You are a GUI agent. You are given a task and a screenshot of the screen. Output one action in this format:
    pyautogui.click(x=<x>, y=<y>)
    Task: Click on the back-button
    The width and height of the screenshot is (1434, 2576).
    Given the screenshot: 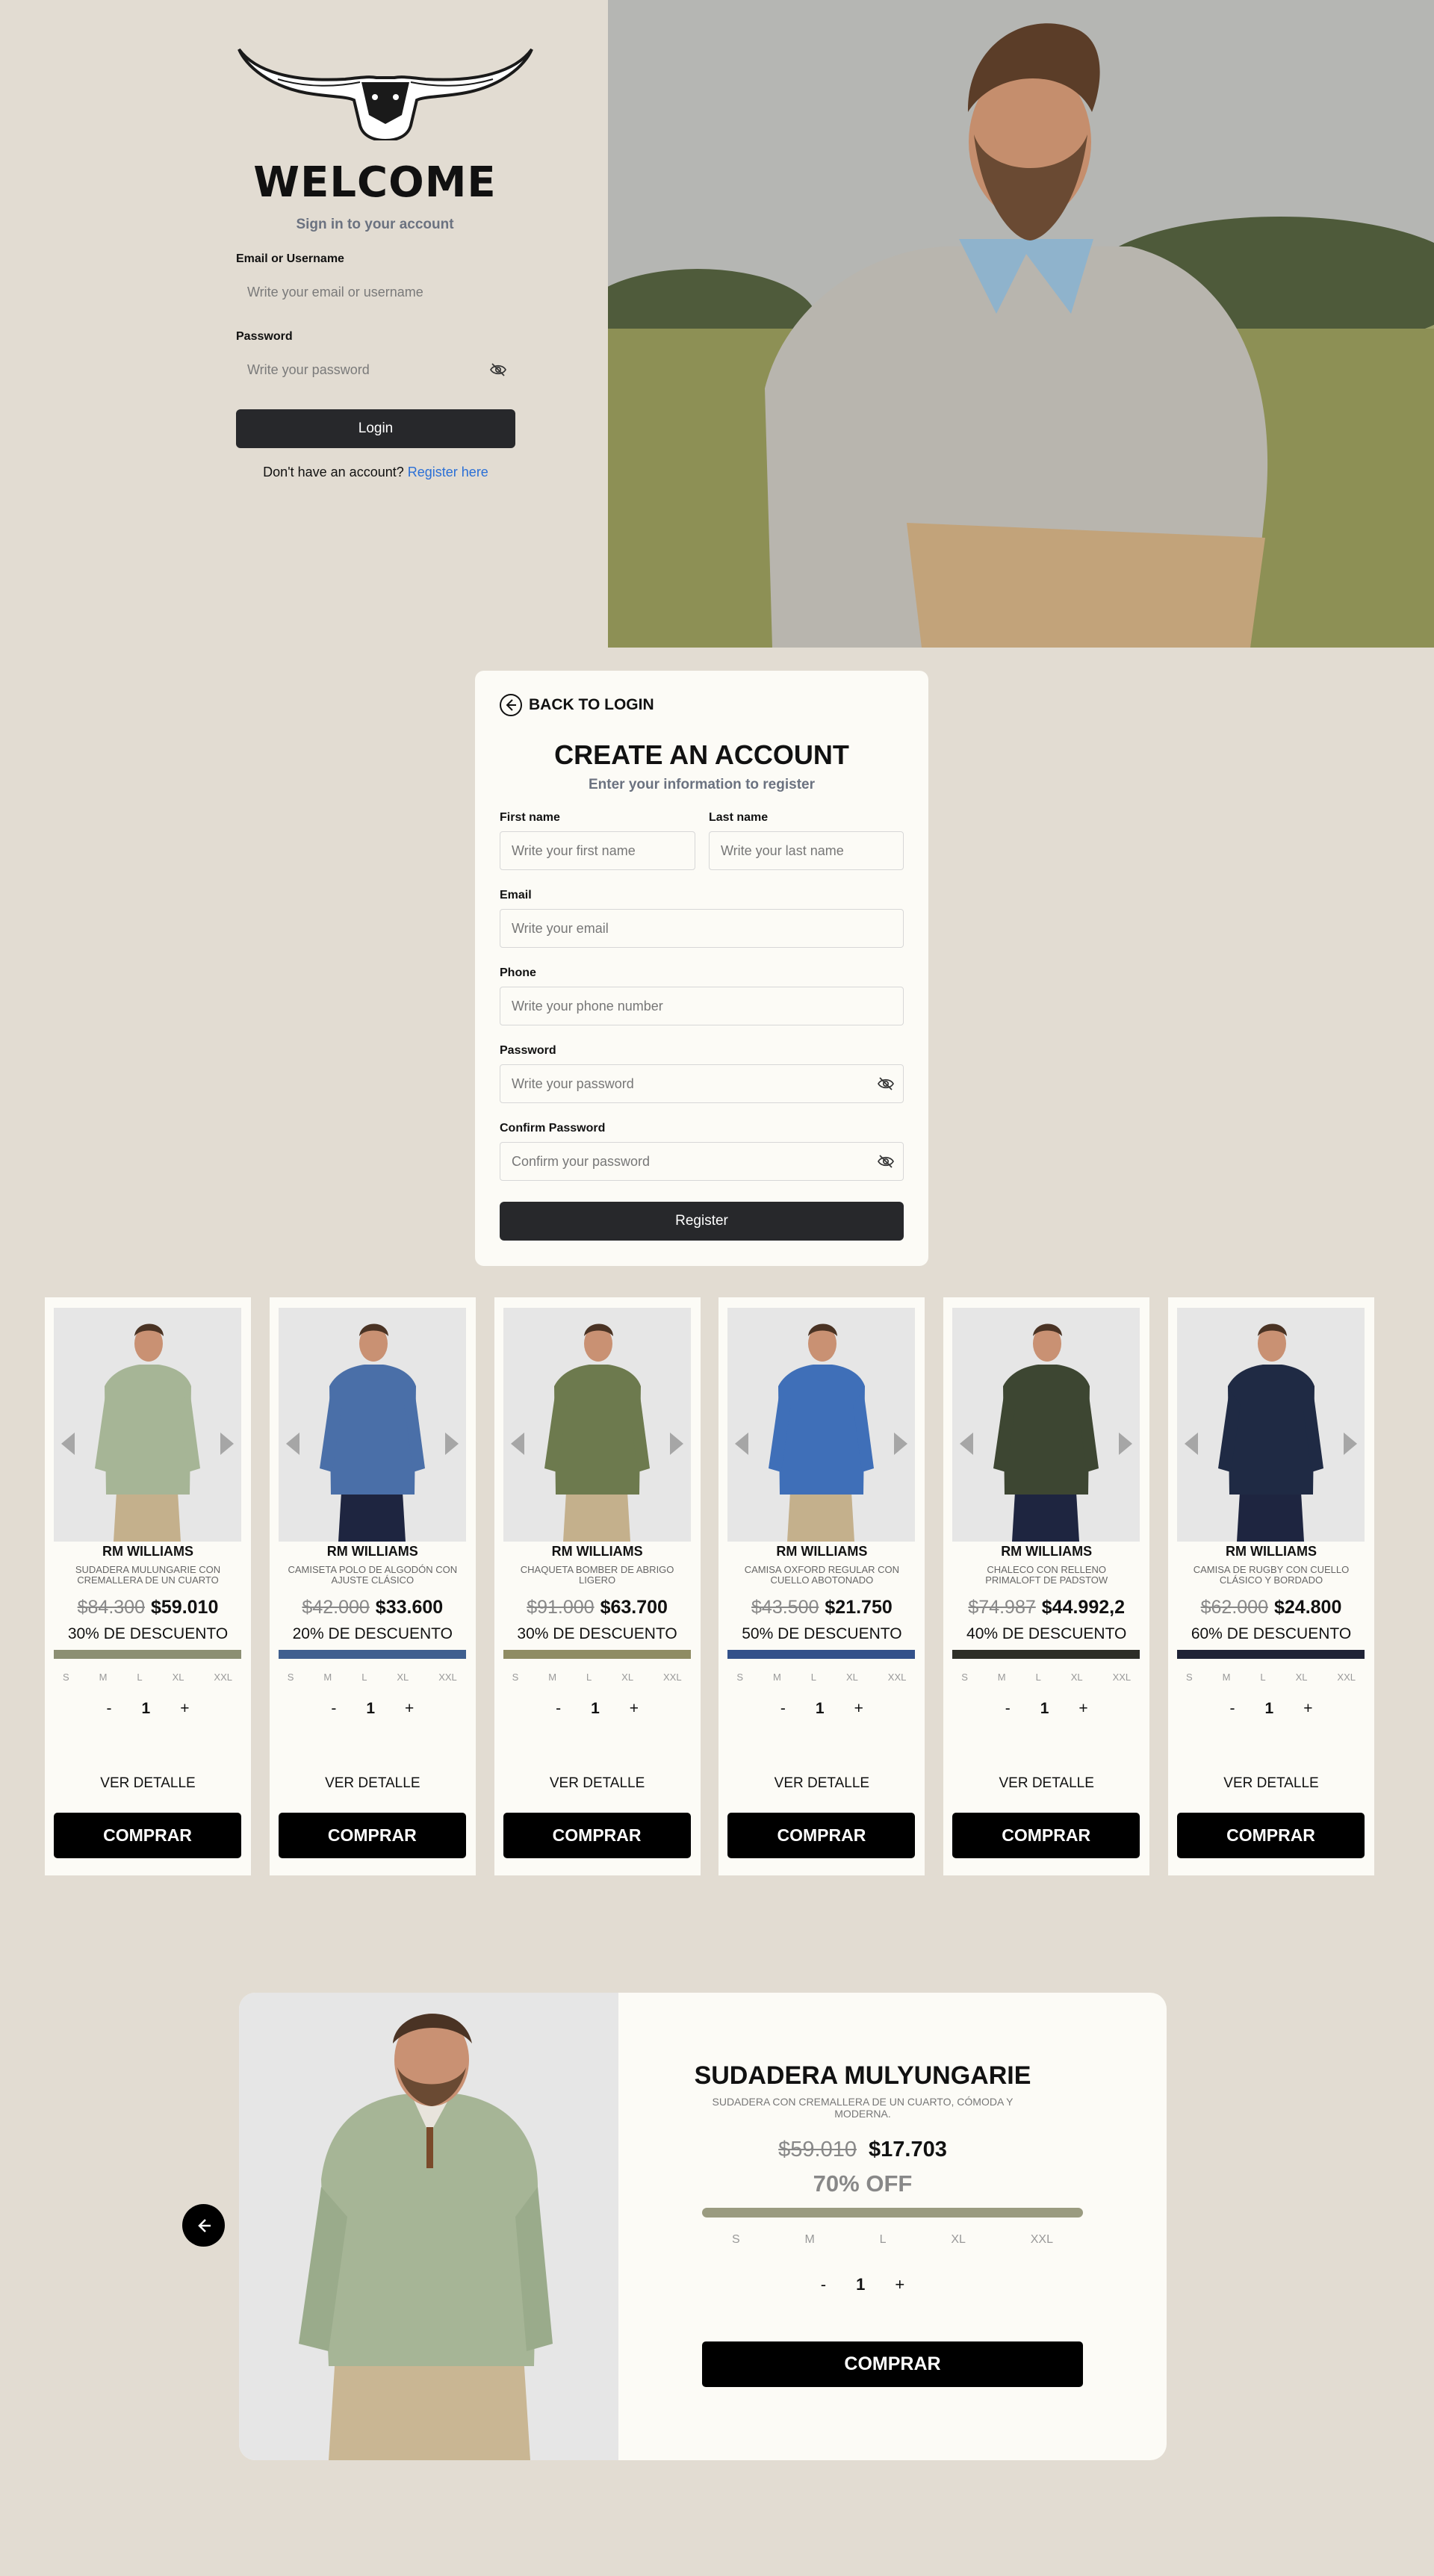 What is the action you would take?
    pyautogui.click(x=203, y=2226)
    